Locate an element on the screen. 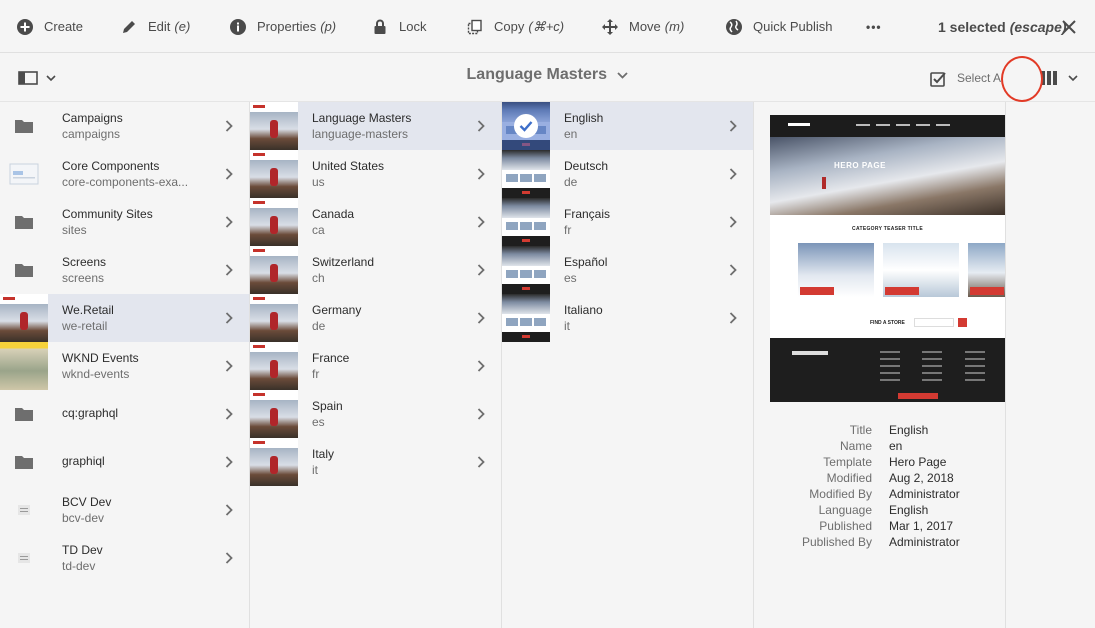 This screenshot has width=1095, height=628. language-thumbnail is located at coordinates (526, 318).